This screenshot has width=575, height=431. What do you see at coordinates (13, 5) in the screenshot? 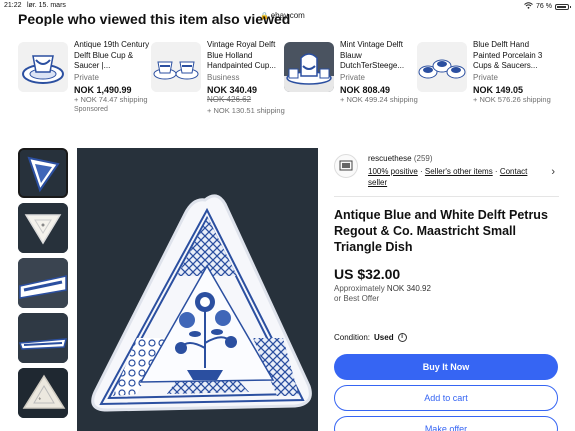
I see `status-time: 21:22` at bounding box center [13, 5].